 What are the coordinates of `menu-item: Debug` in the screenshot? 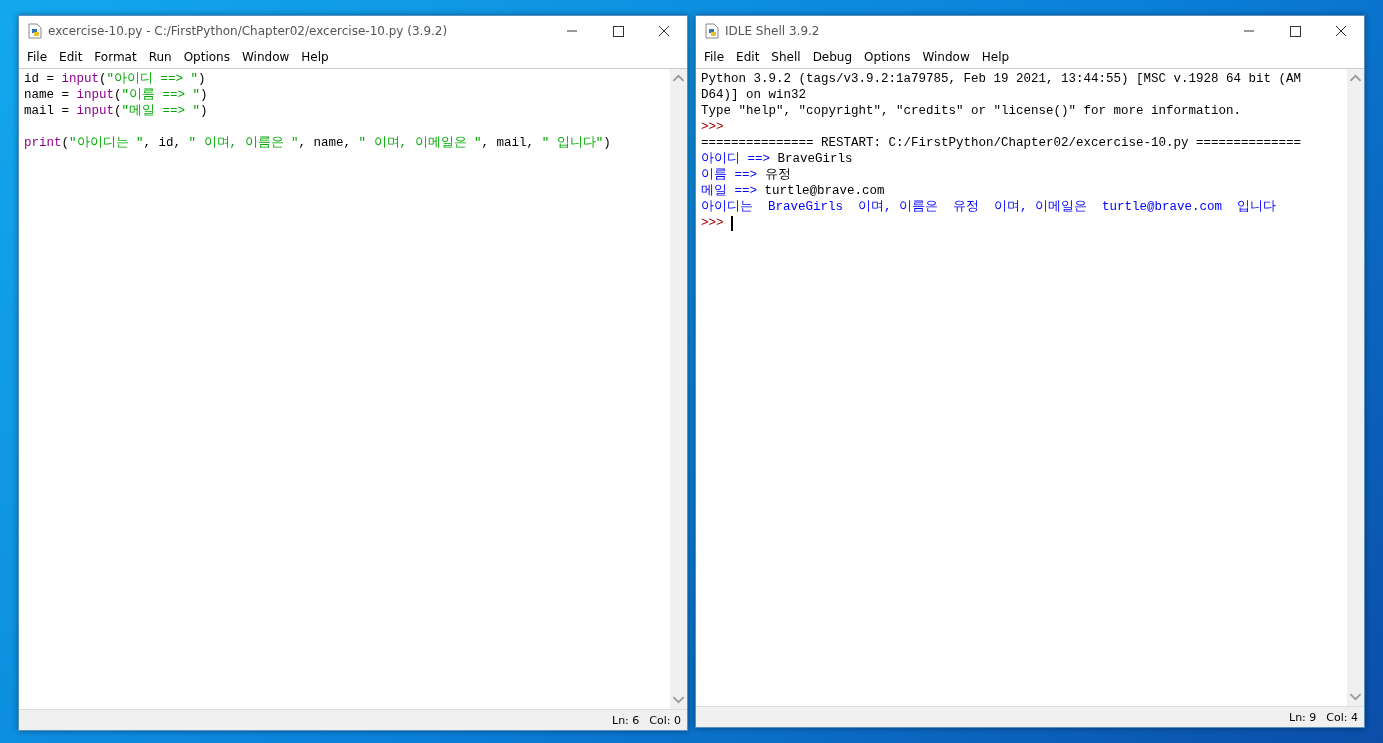 It's located at (832, 57).